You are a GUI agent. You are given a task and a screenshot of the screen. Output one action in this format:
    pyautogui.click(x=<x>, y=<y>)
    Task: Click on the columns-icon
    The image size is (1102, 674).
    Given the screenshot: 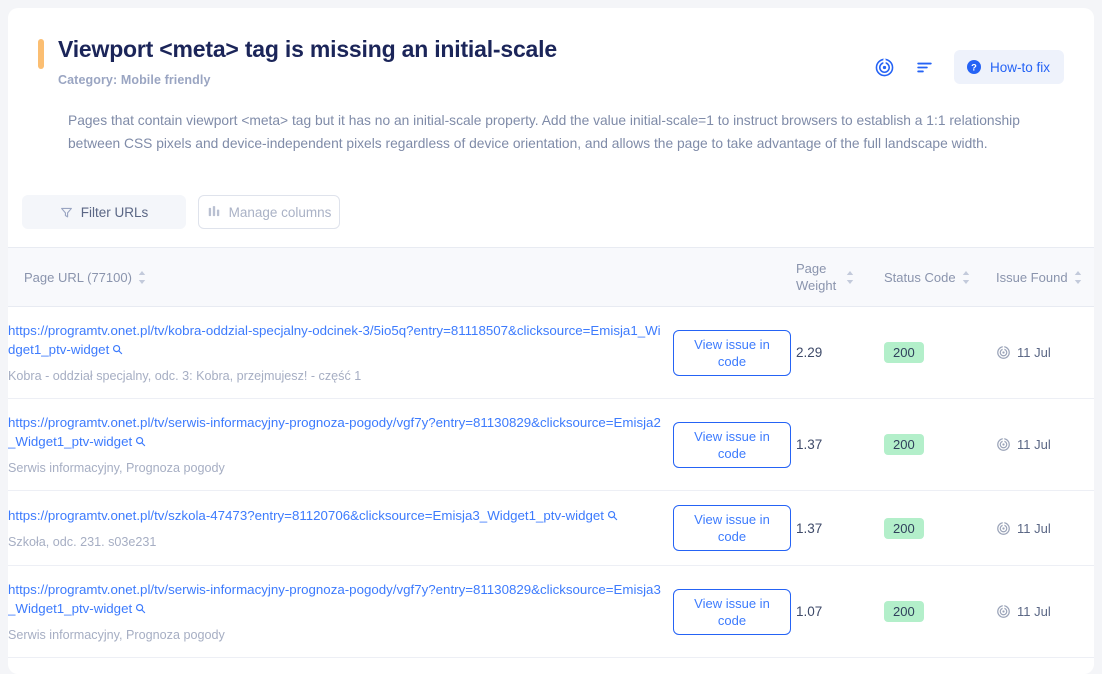 What is the action you would take?
    pyautogui.click(x=214, y=212)
    